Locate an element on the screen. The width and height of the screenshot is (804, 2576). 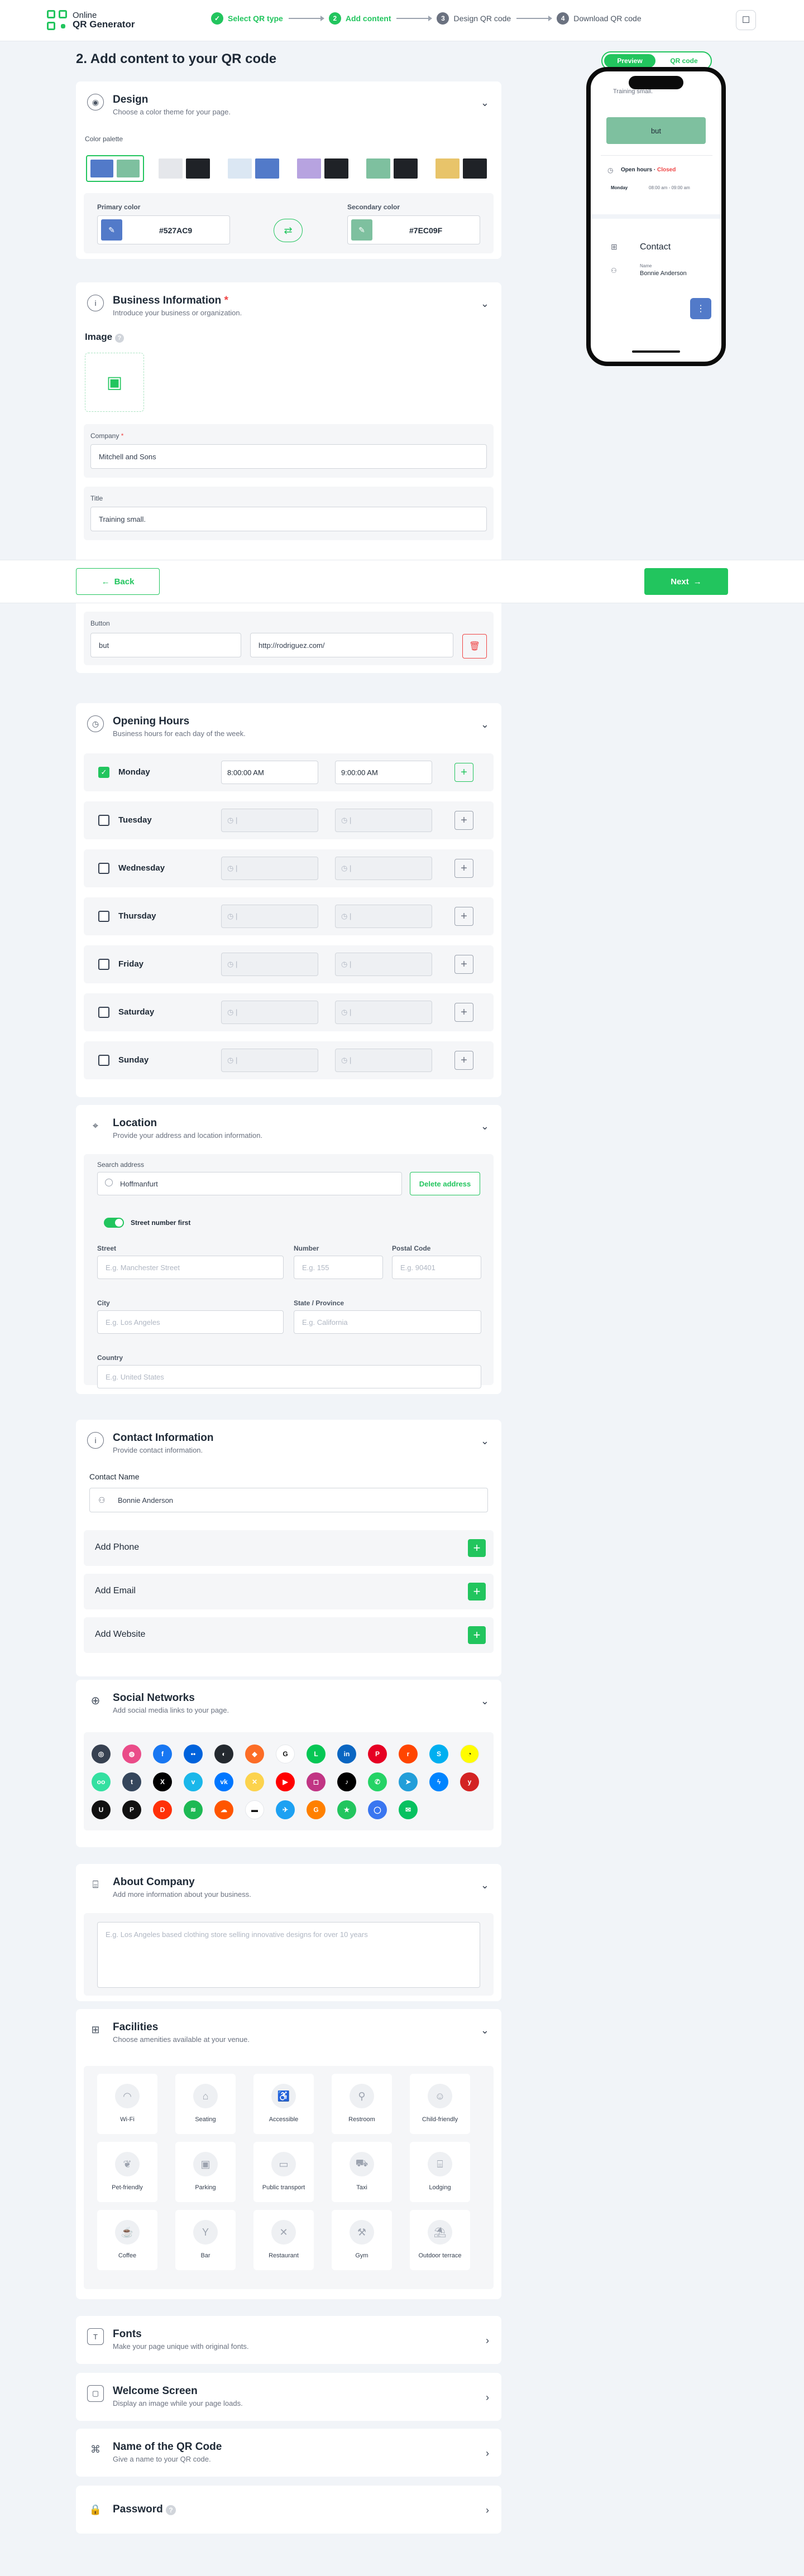
social-line-icon: L is located at coordinates (317, 1753).